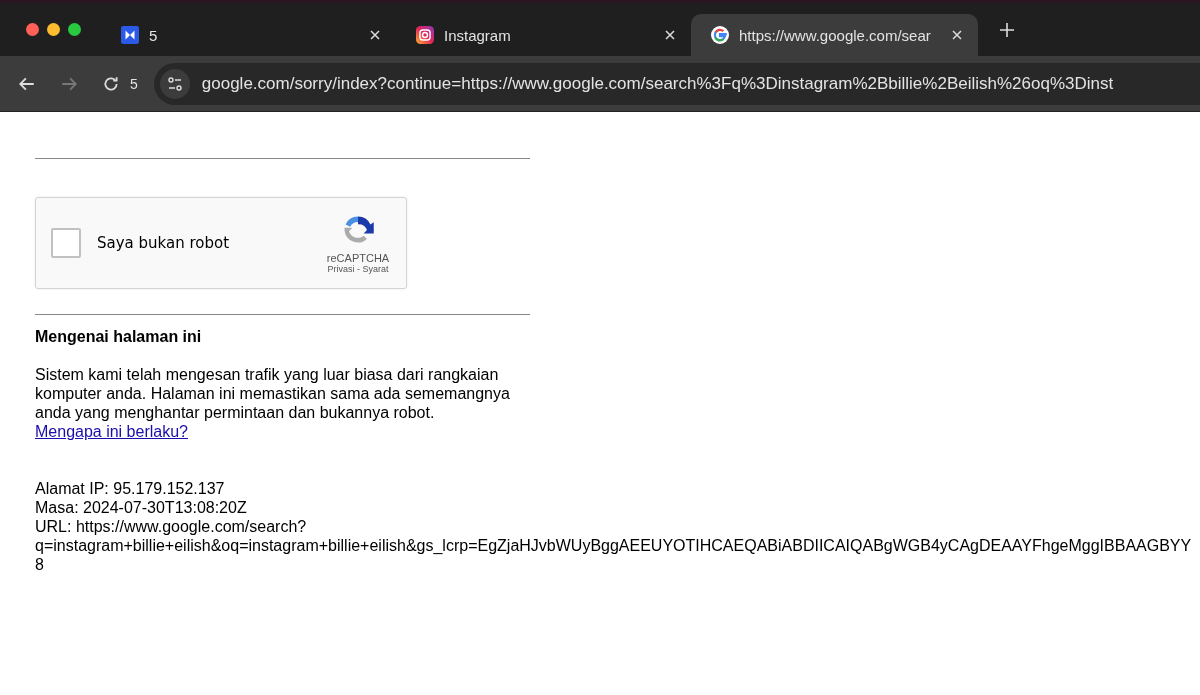  Describe the element at coordinates (111, 431) in the screenshot. I see `why-link: Mengapa ini berlaku?` at that location.